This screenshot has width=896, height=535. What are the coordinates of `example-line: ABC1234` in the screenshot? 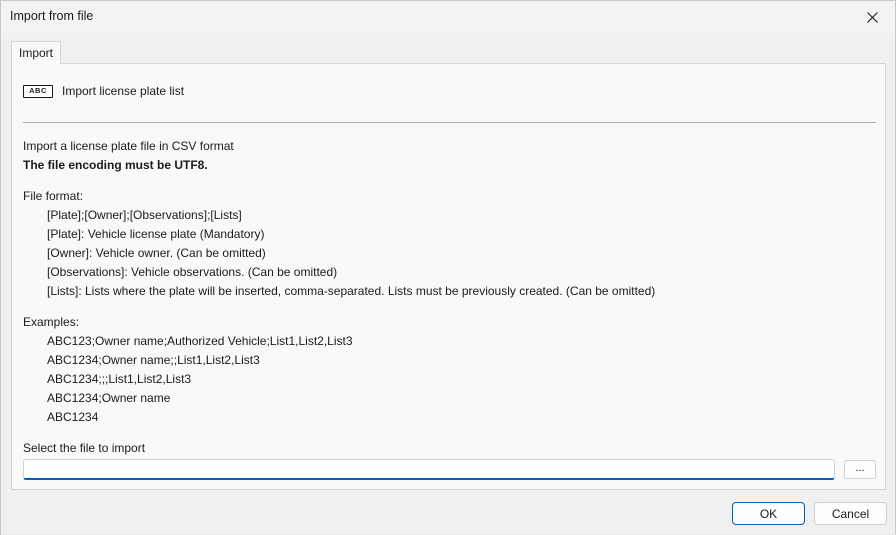 It's located at (73, 417).